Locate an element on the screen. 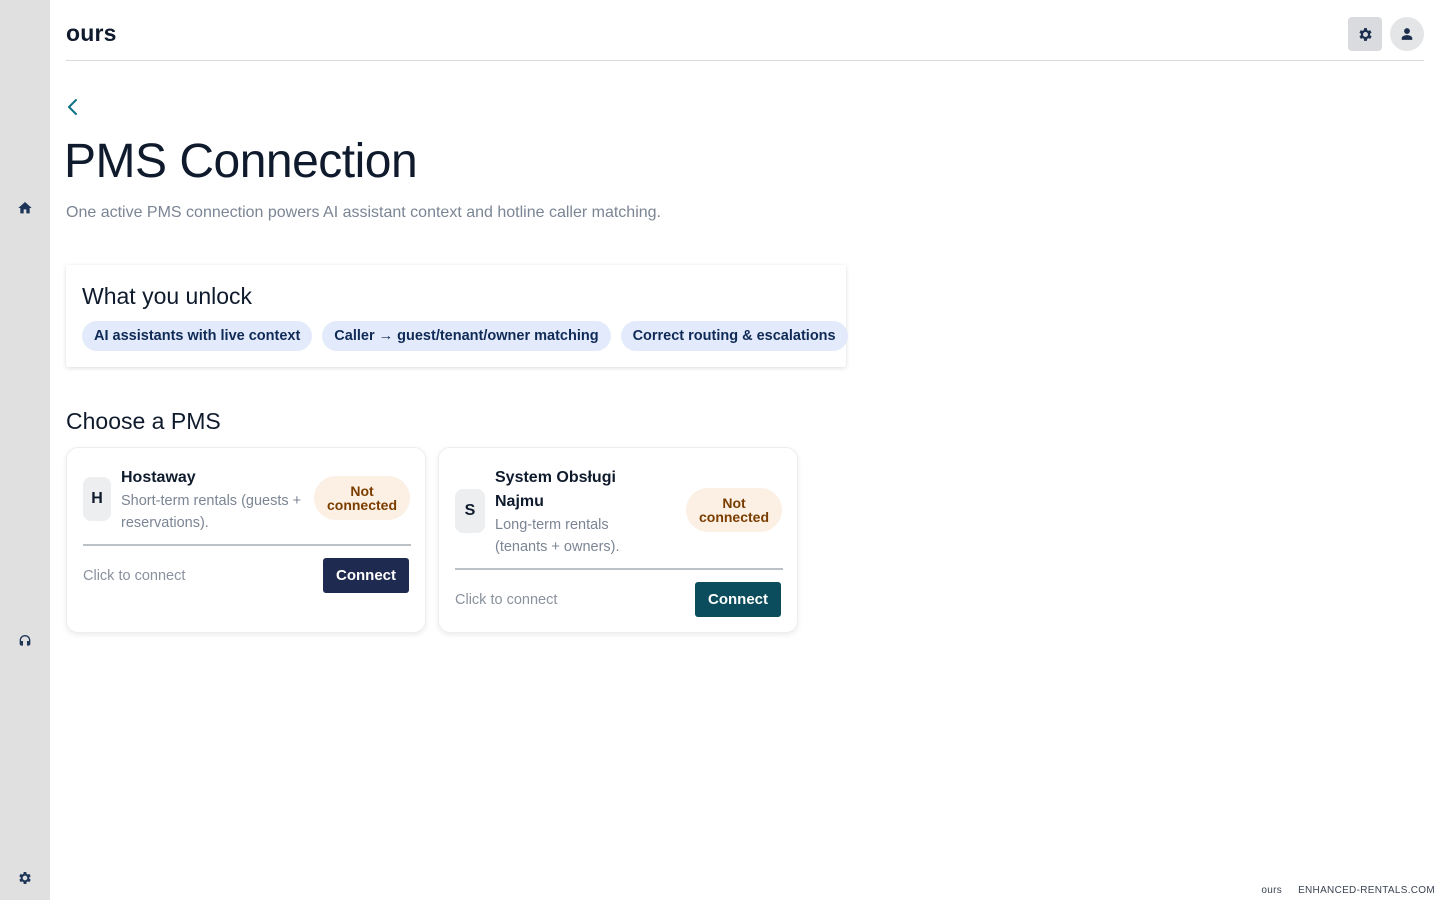 The height and width of the screenshot is (900, 1440). pms-description: Long-term rentals (tenants + owners). is located at coordinates (557, 536).